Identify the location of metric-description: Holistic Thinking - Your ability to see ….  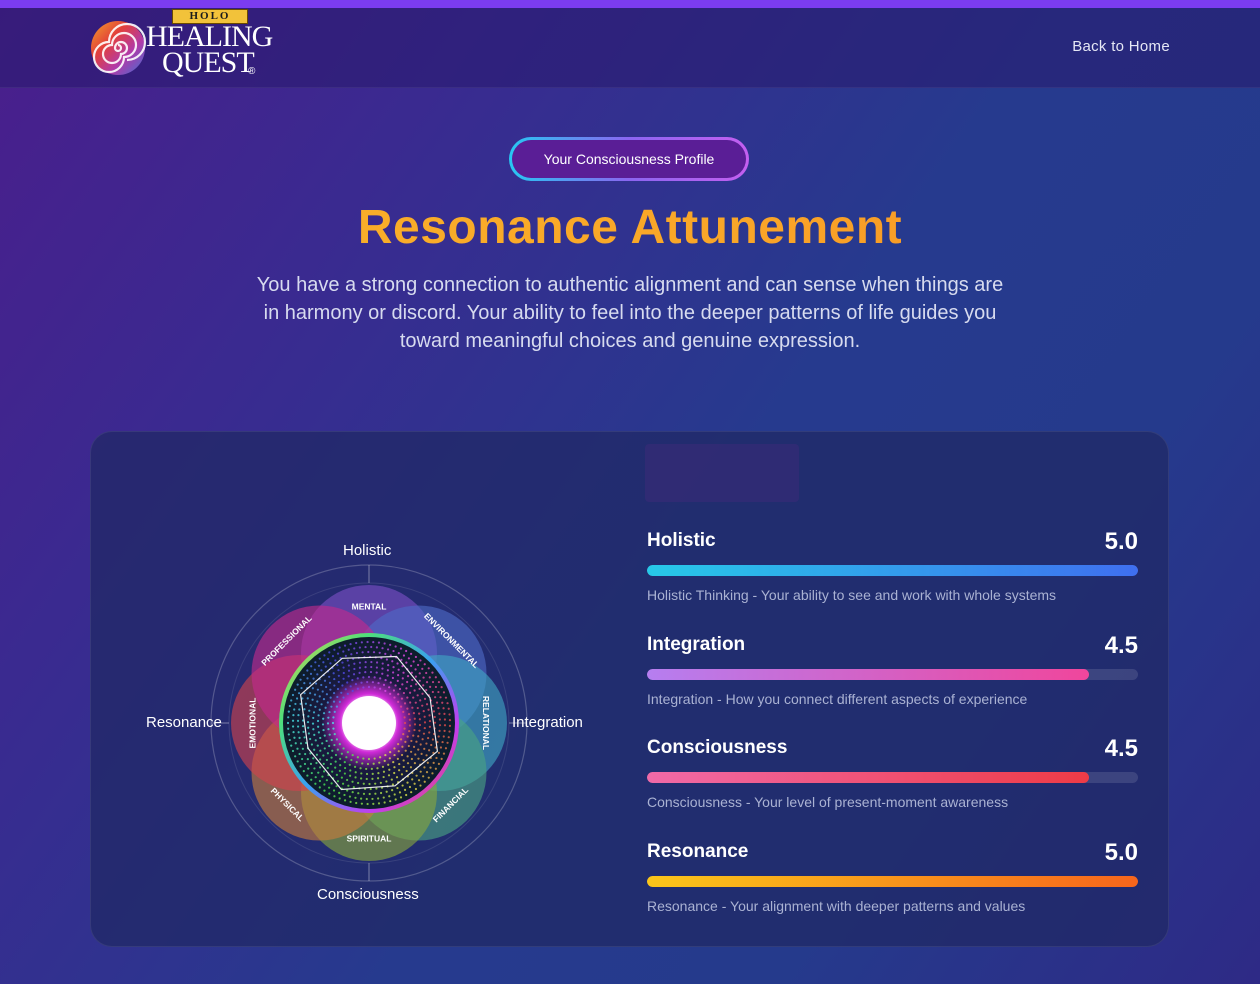
(852, 595).